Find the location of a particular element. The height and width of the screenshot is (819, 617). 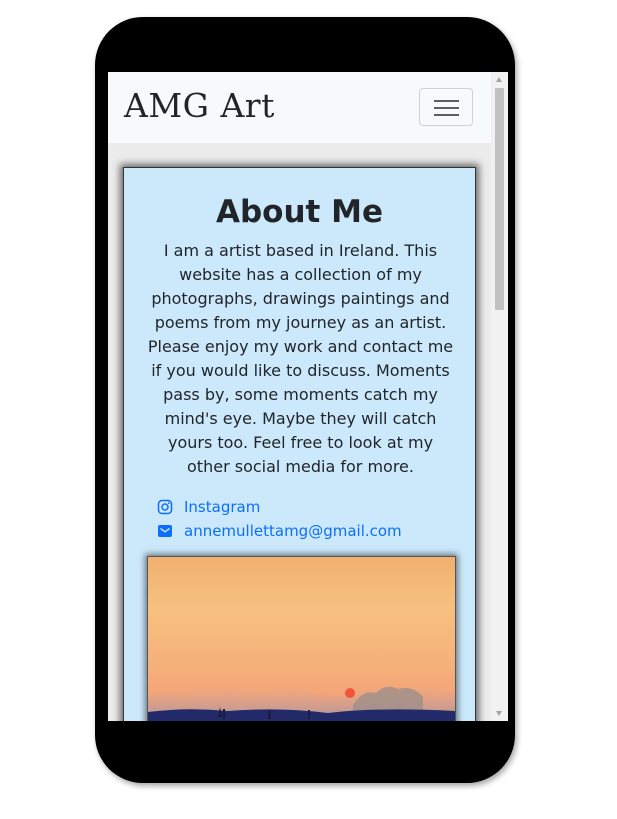

instagram-icon is located at coordinates (165, 507).